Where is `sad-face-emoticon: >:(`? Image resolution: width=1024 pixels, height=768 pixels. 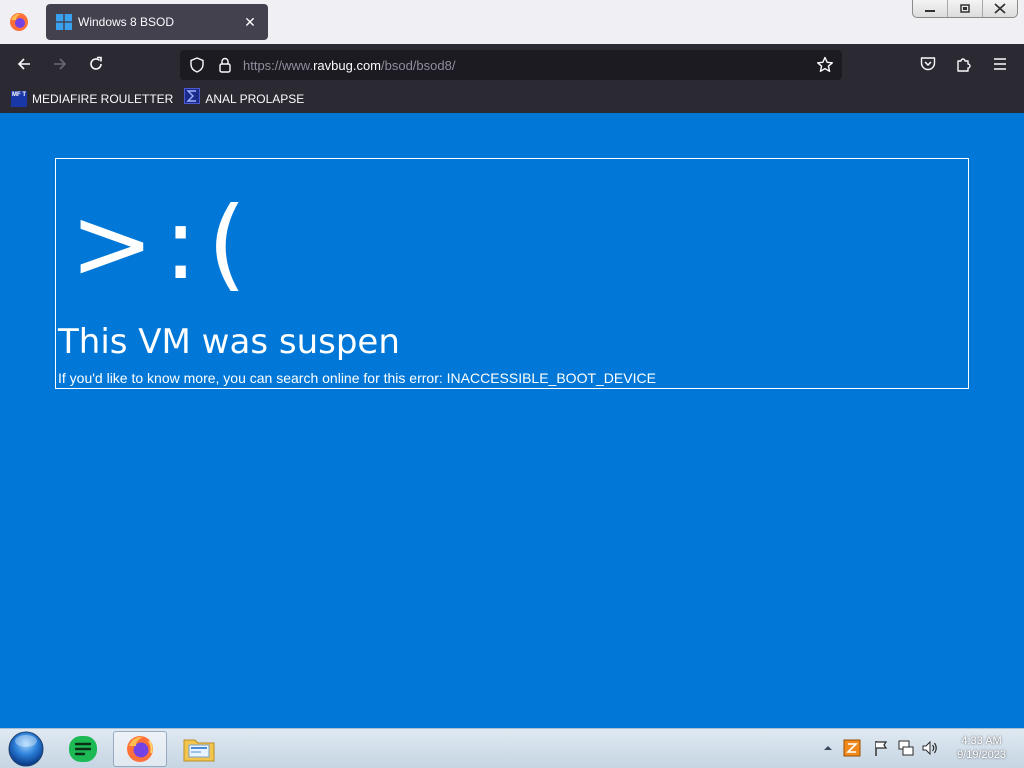 sad-face-emoticon: >:( is located at coordinates (163, 243).